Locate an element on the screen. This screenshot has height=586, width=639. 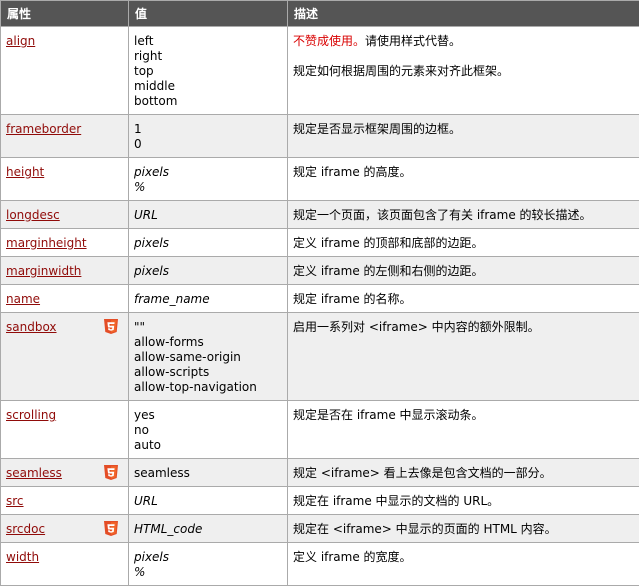
value-item: 0 is located at coordinates (208, 144).